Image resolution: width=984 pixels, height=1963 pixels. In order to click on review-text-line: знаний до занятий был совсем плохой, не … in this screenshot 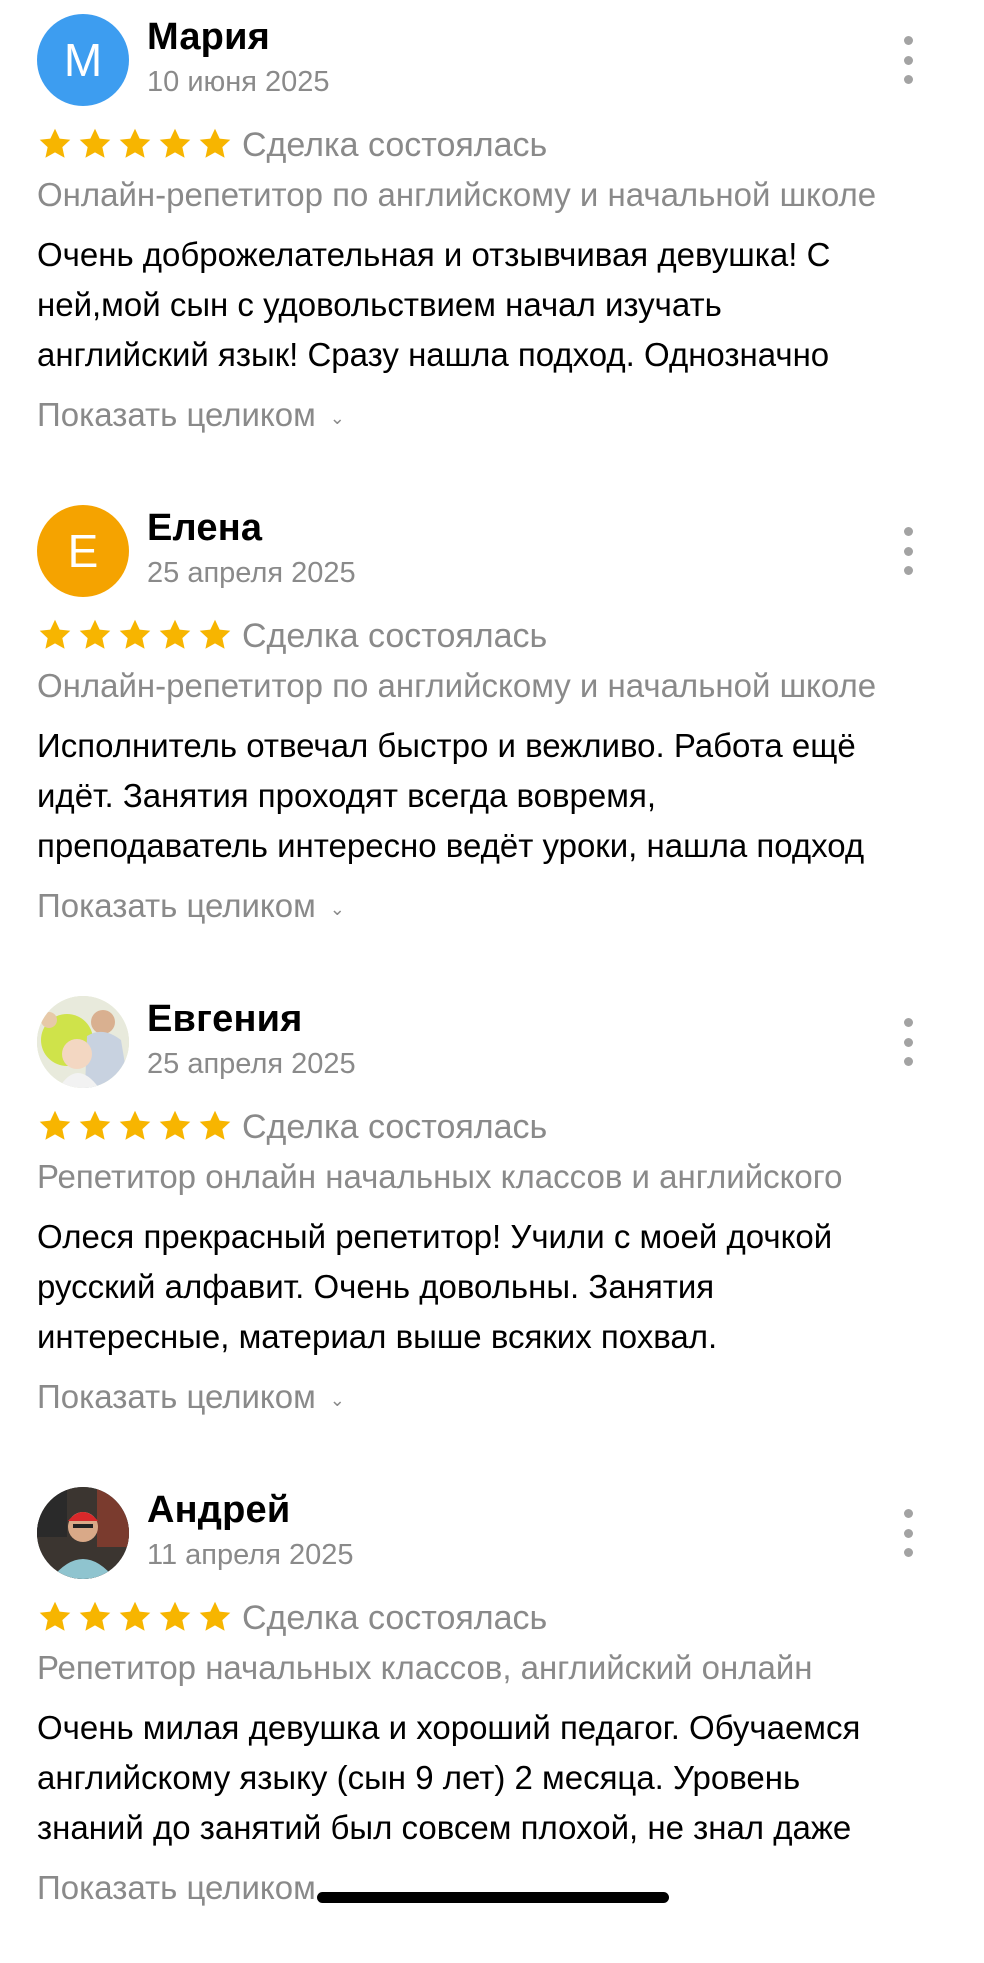, I will do `click(444, 1827)`.